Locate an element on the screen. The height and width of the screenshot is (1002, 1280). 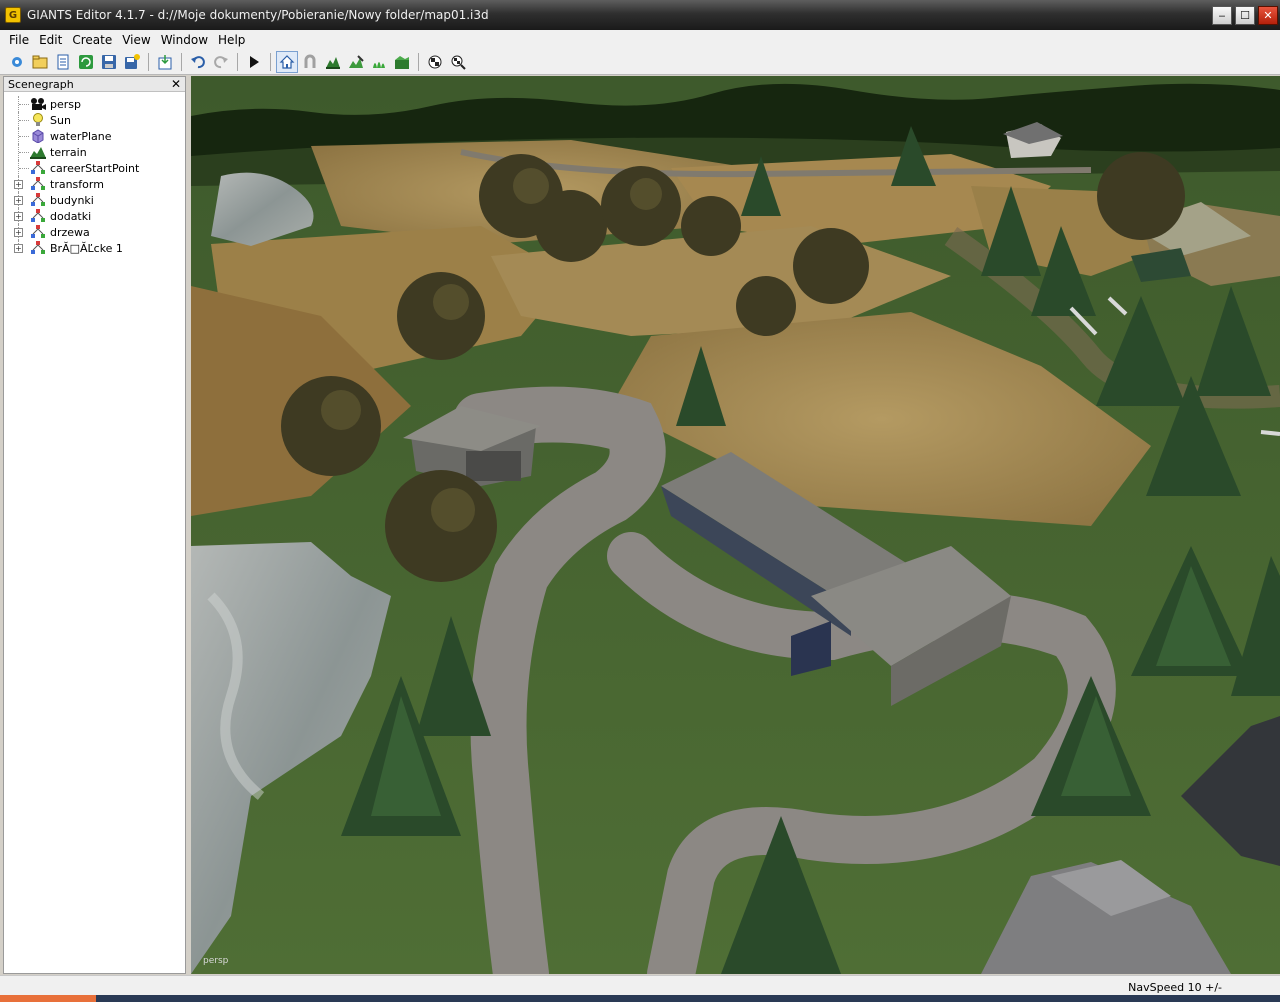
tree-item-dodatki: + dodatki is located at coordinates (94, 216).